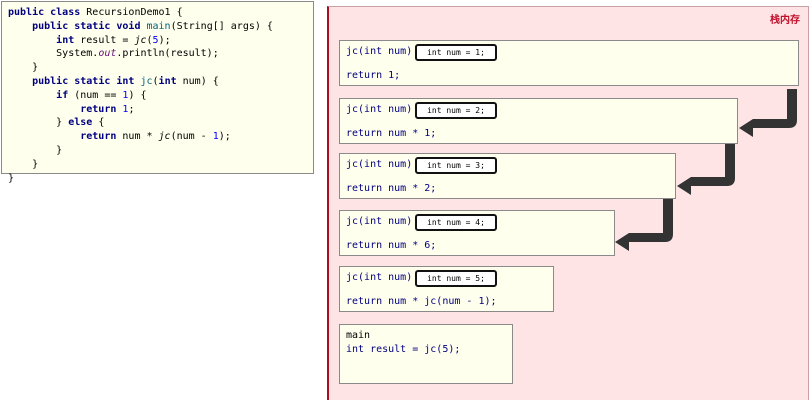 The width and height of the screenshot is (812, 402). Describe the element at coordinates (421, 301) in the screenshot. I see `frame-statement: return num * jc(num - 1);` at that location.